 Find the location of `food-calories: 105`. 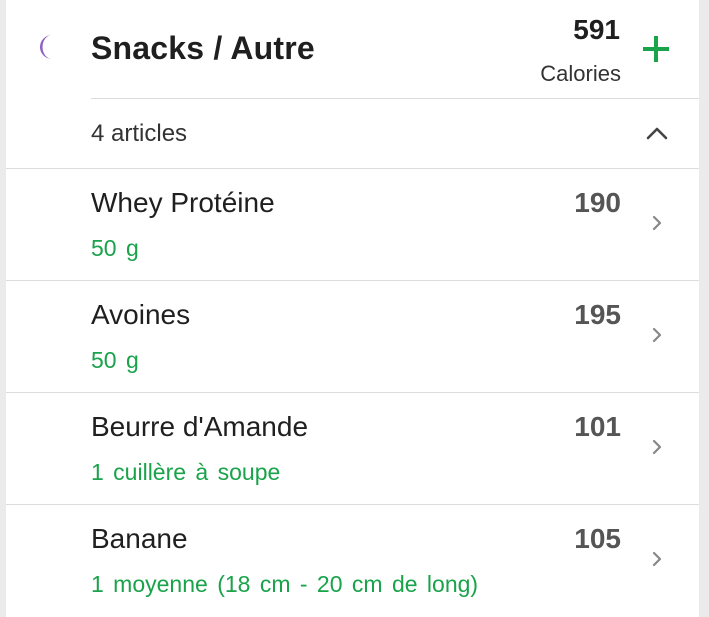

food-calories: 105 is located at coordinates (597, 538).